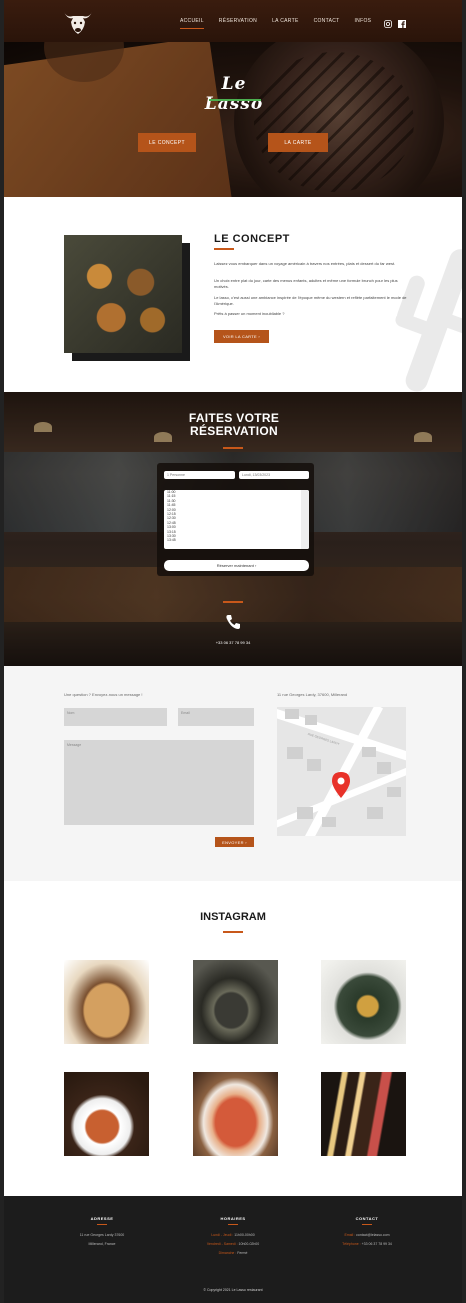 The height and width of the screenshot is (1303, 466). I want to click on phone-divider, so click(233, 602).